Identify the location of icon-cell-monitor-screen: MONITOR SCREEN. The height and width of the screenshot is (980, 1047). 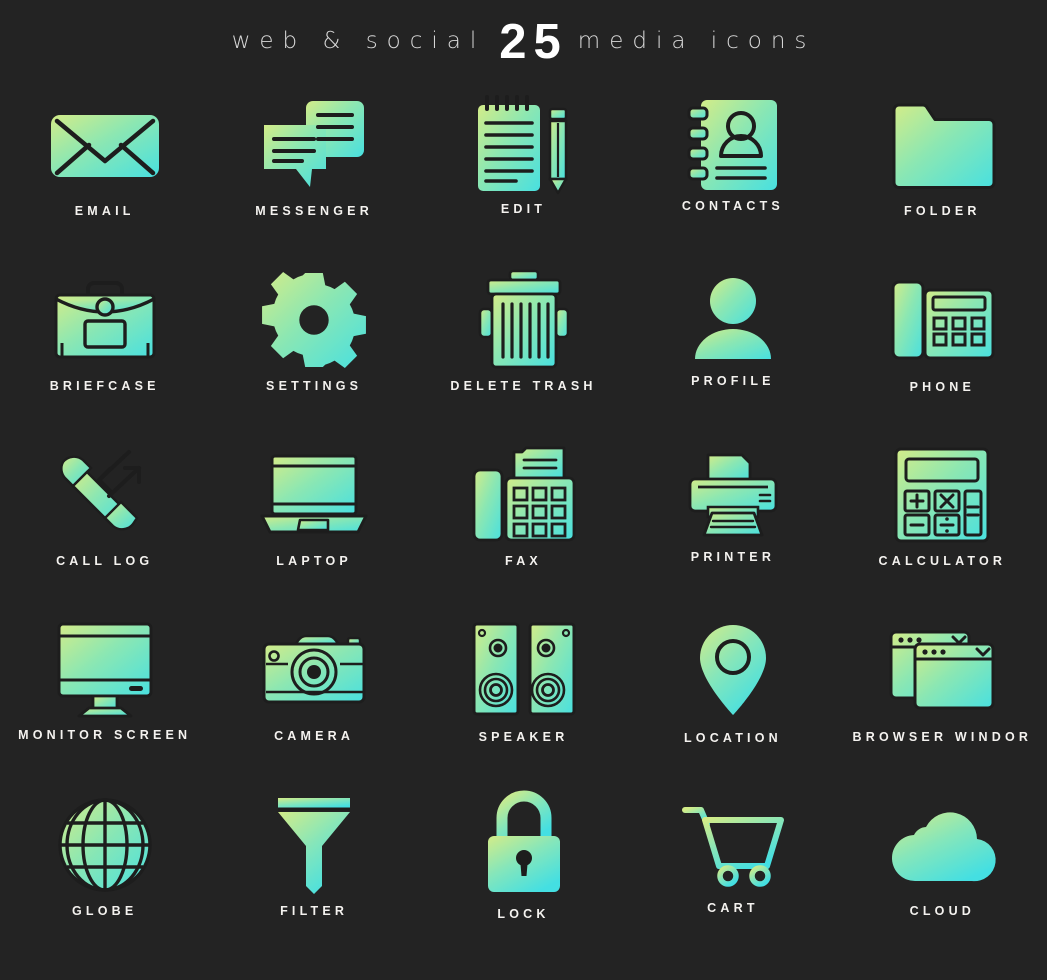
(104, 698).